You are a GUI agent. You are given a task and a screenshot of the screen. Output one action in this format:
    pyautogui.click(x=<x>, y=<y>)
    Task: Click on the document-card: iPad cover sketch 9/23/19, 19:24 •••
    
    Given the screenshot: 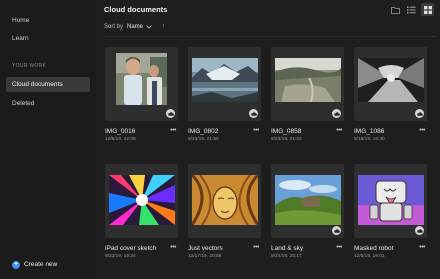 What is the action you would take?
    pyautogui.click(x=141, y=221)
    